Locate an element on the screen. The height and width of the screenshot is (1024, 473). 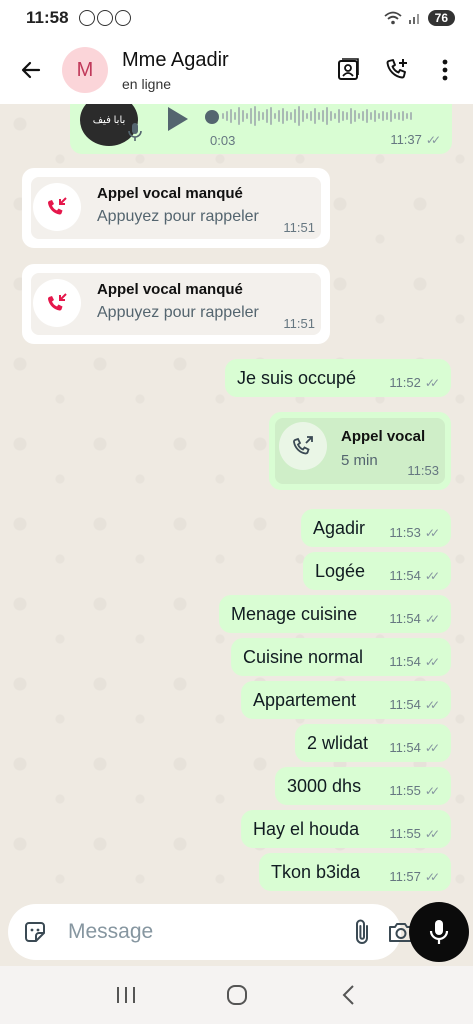
wifi-icon is located at coordinates (393, 18).